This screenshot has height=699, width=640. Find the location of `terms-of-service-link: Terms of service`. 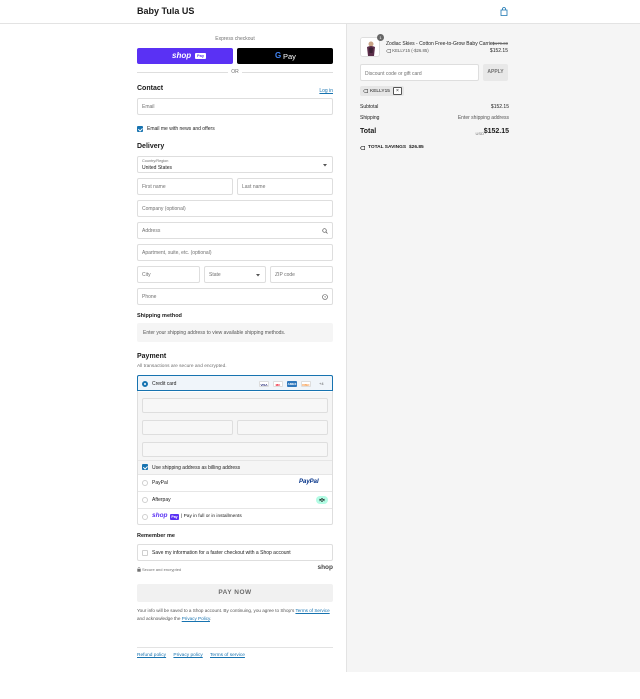

terms-of-service-link: Terms of service is located at coordinates (227, 655).